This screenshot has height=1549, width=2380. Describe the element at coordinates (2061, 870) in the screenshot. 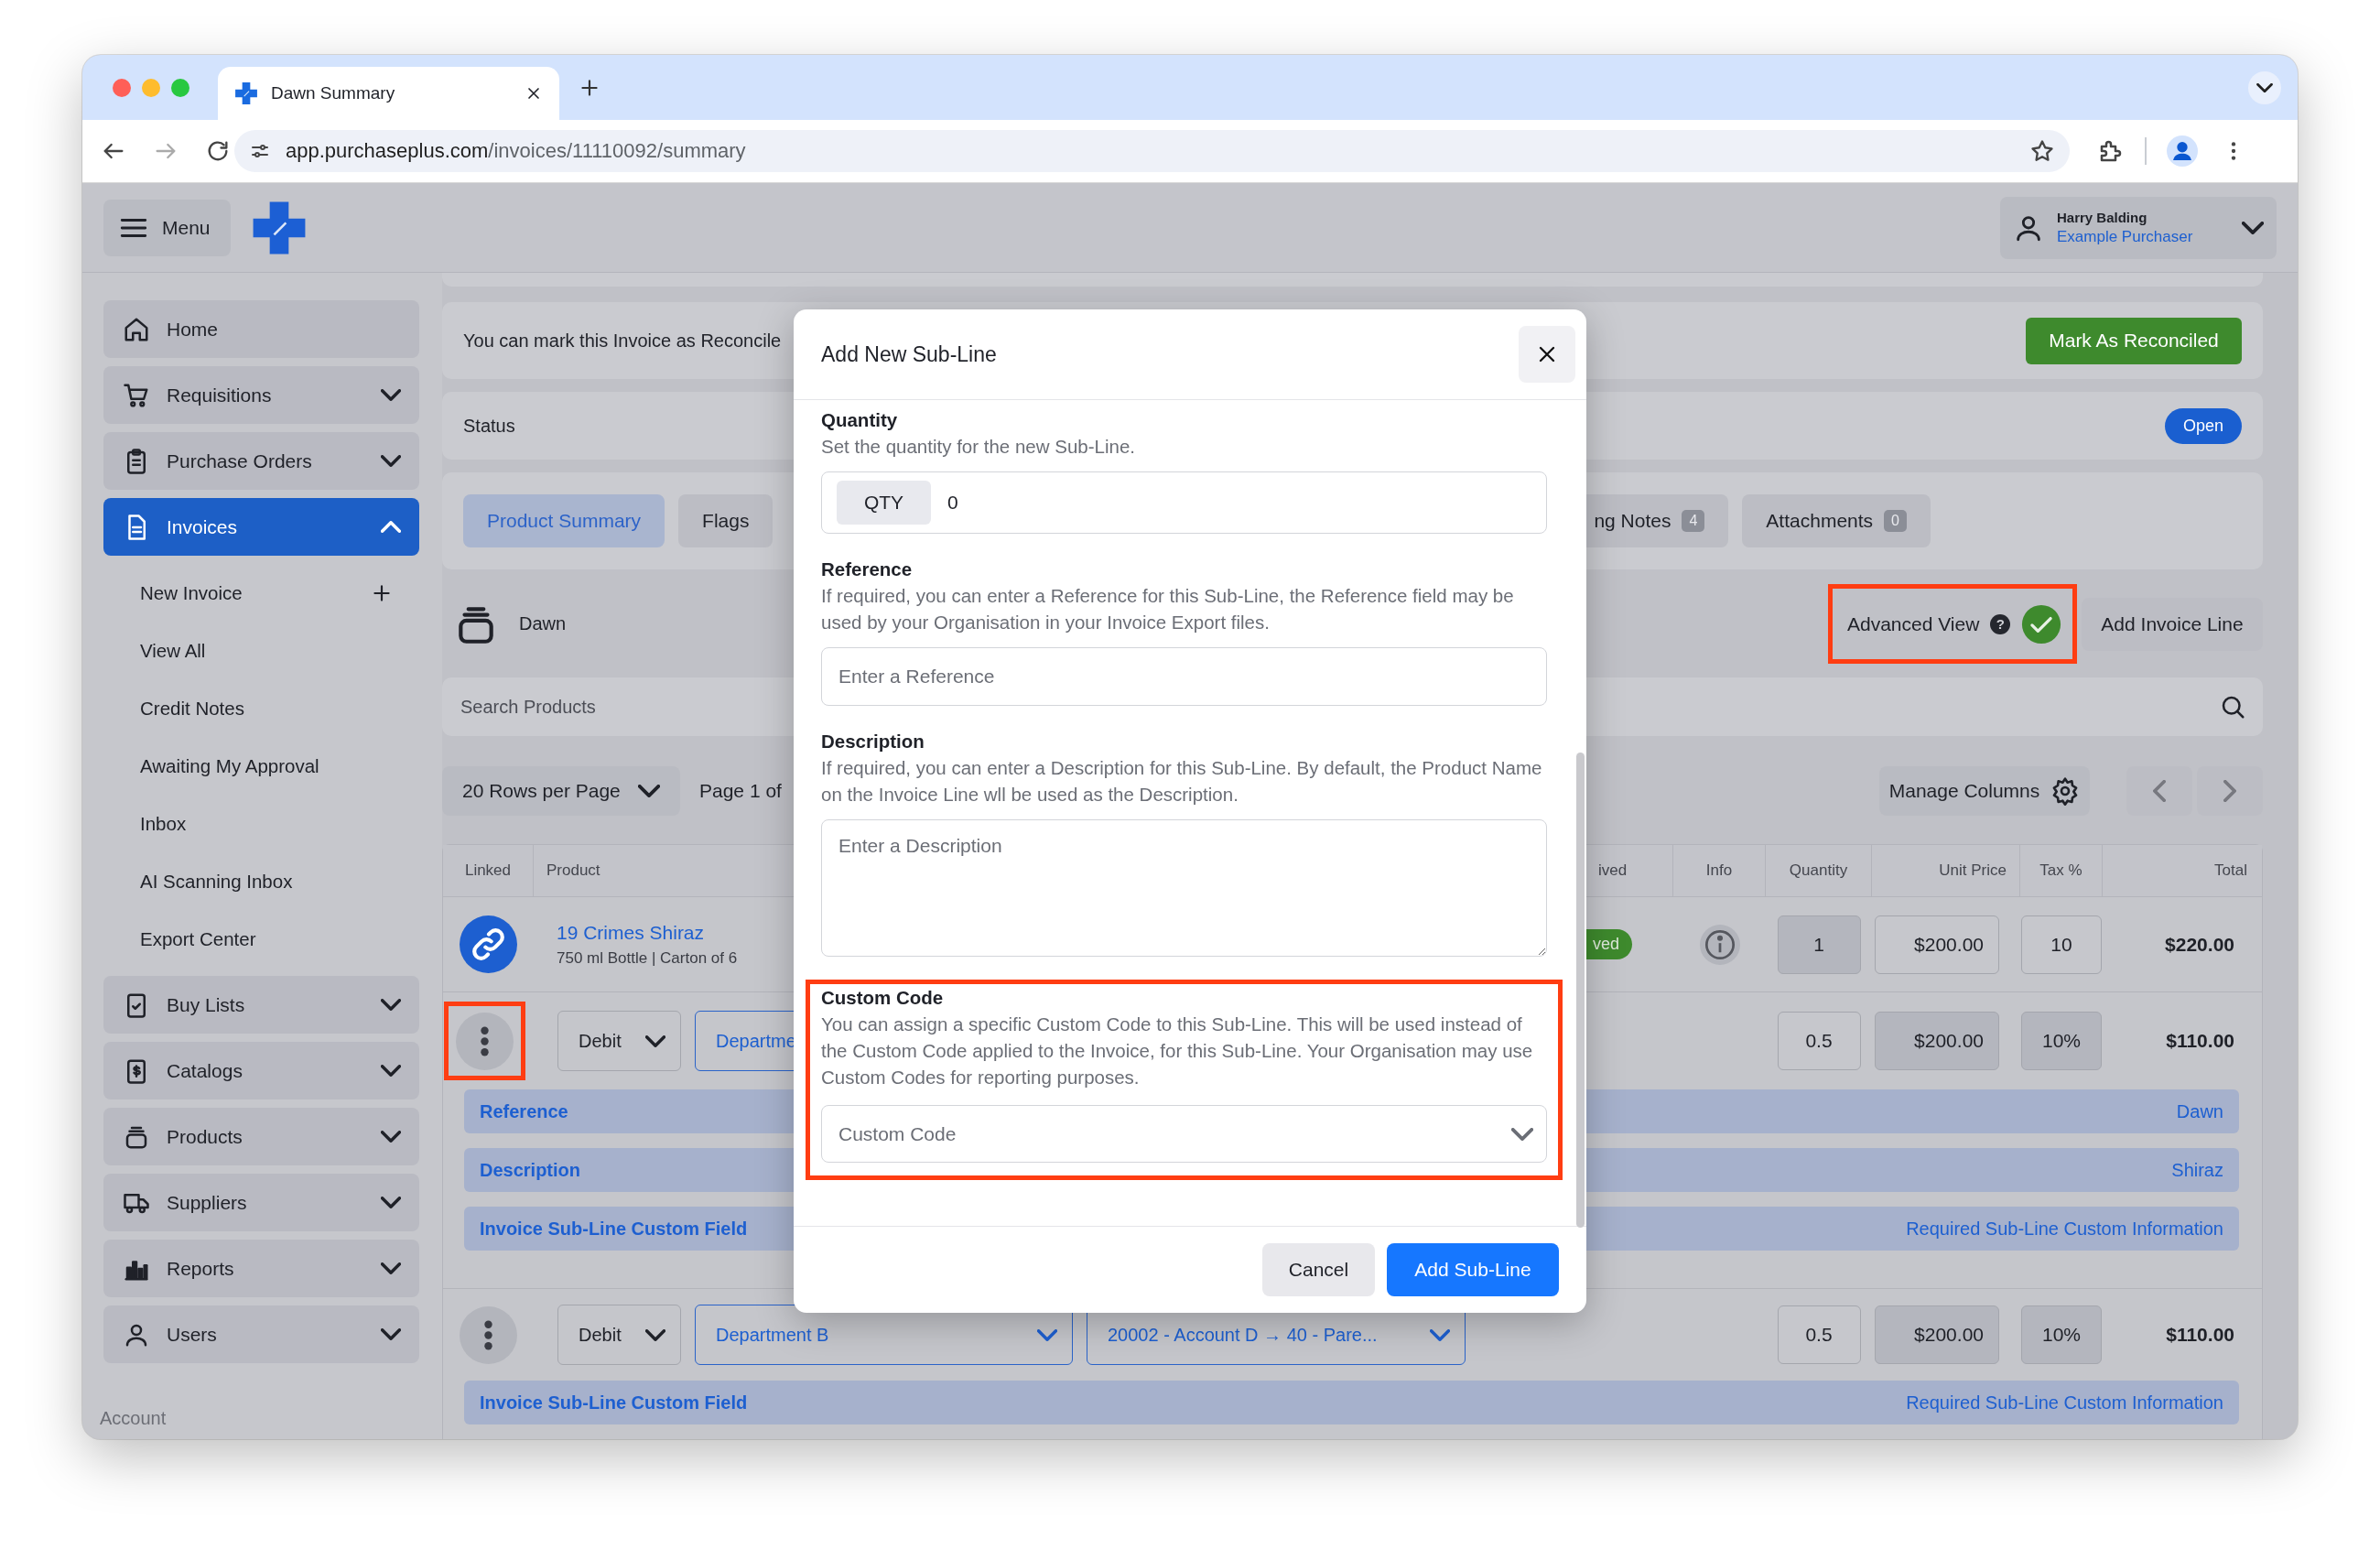

I see `column-header: Tax %` at that location.